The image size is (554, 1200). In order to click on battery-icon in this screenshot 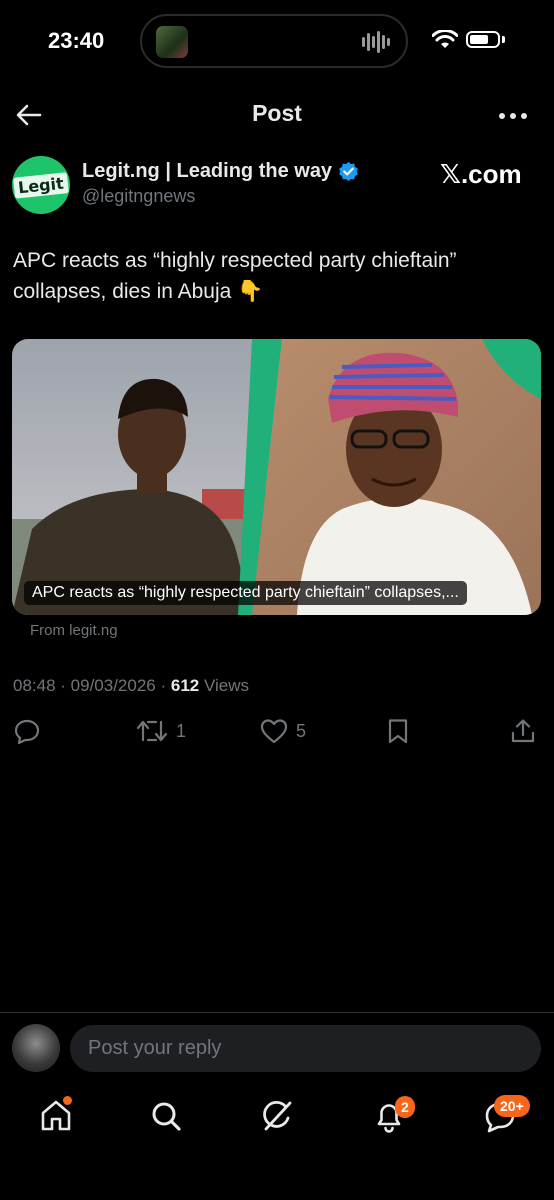, I will do `click(483, 39)`.